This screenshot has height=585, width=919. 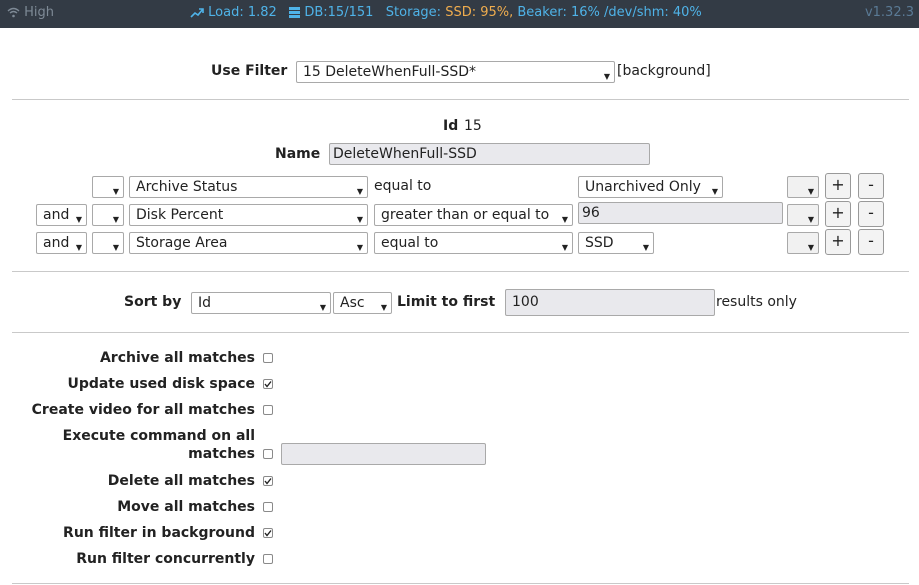 What do you see at coordinates (158, 436) in the screenshot?
I see `execute-command-label: Execute command on all` at bounding box center [158, 436].